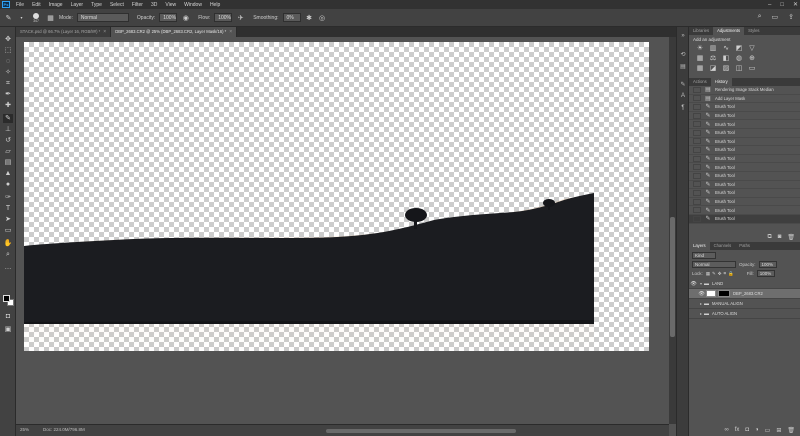 This screenshot has height=436, width=800. I want to click on new-layer-icon: ⊞, so click(778, 430).